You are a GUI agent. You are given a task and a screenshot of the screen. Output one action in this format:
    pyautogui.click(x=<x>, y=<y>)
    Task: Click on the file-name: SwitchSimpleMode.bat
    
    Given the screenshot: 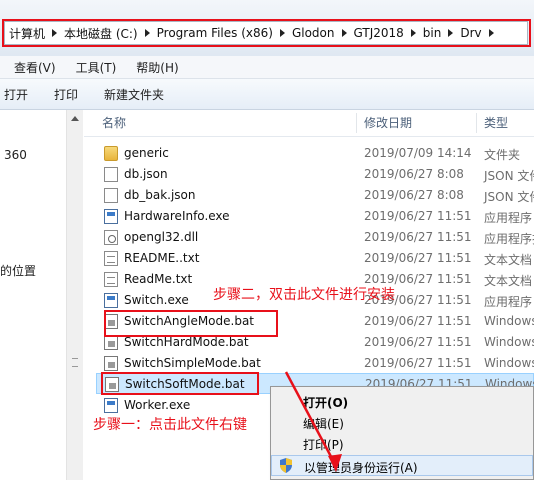 What is the action you would take?
    pyautogui.click(x=192, y=363)
    